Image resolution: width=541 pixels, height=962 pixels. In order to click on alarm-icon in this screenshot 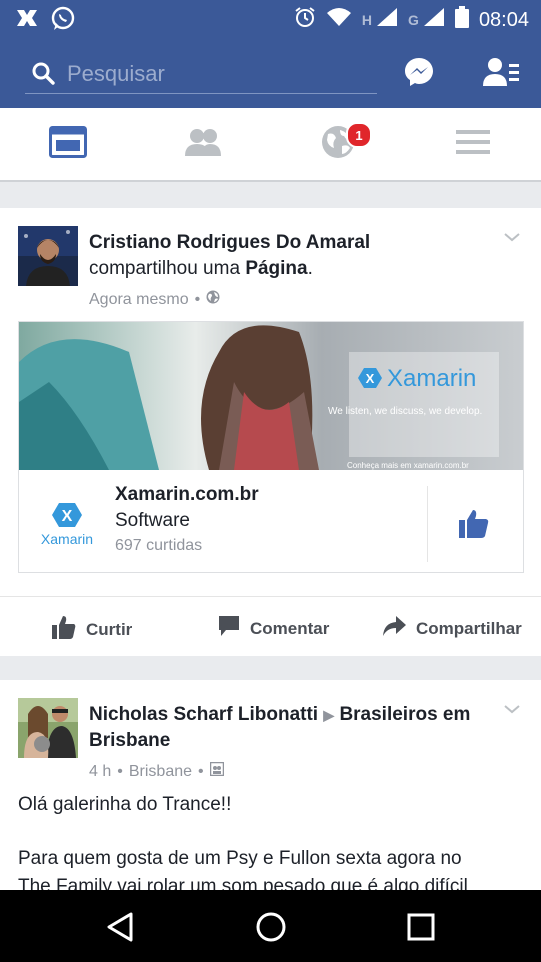, I will do `click(305, 20)`.